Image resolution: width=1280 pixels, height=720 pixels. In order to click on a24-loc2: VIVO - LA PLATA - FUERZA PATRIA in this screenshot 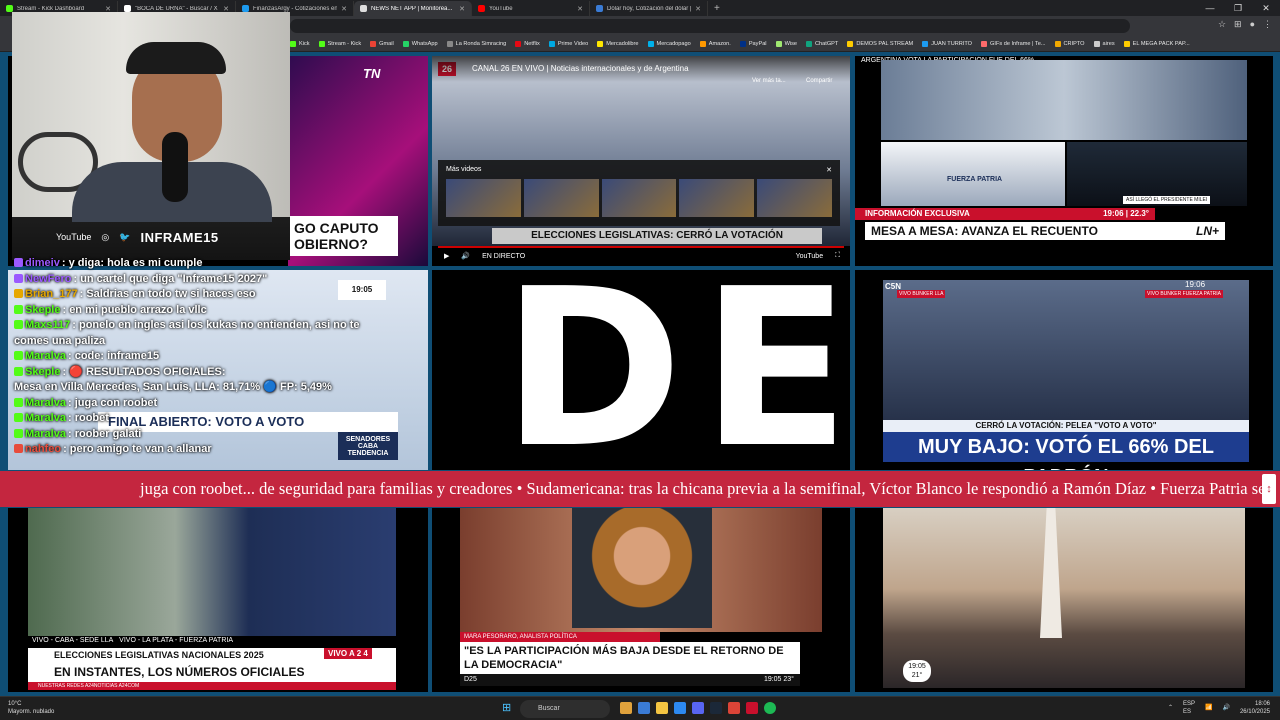, I will do `click(176, 640)`.